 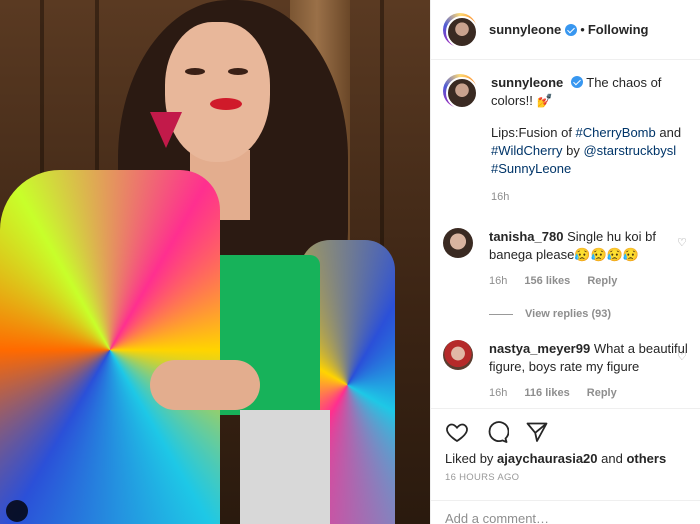 What do you see at coordinates (497, 432) in the screenshot?
I see `comment-bubble-icon` at bounding box center [497, 432].